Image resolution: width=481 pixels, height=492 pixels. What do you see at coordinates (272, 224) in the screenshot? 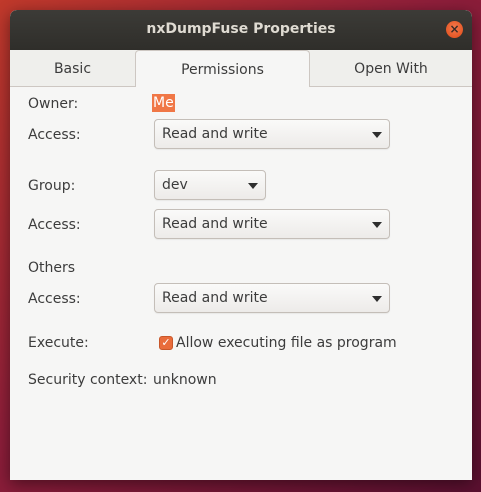
I see `group-access-dropdown: Read and write` at bounding box center [272, 224].